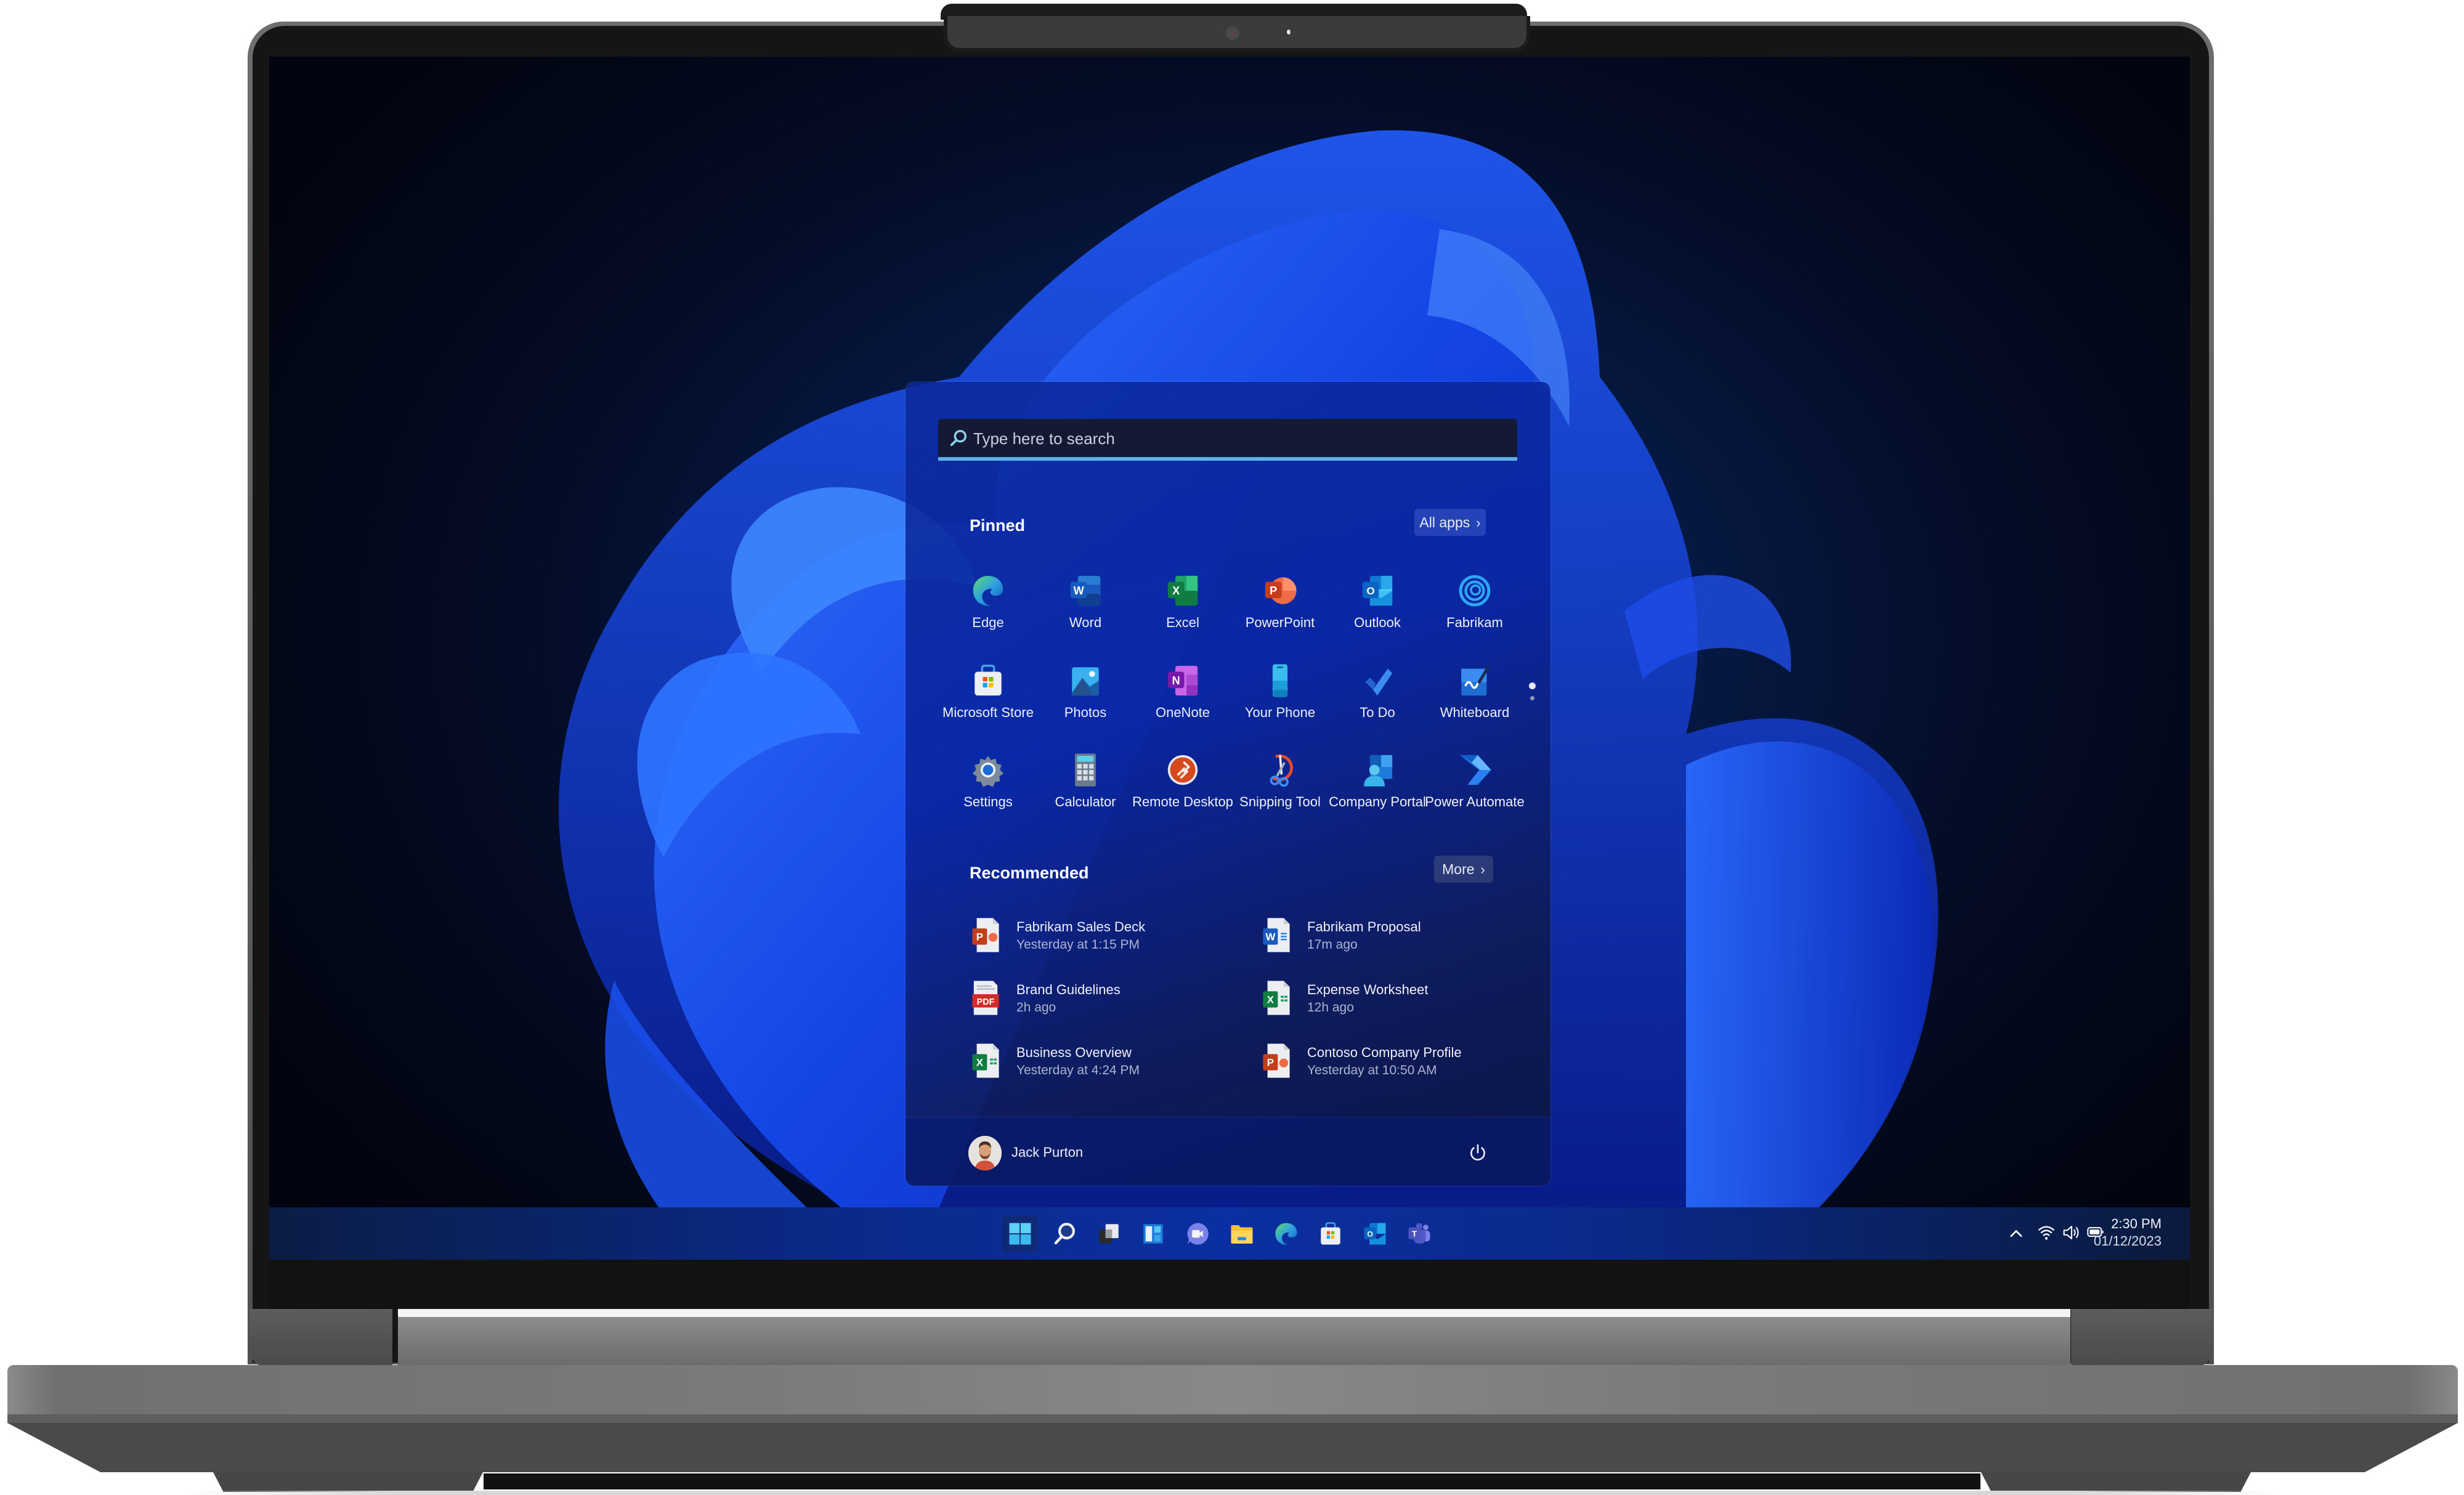  I want to click on taskbar-chat-button, so click(1197, 1234).